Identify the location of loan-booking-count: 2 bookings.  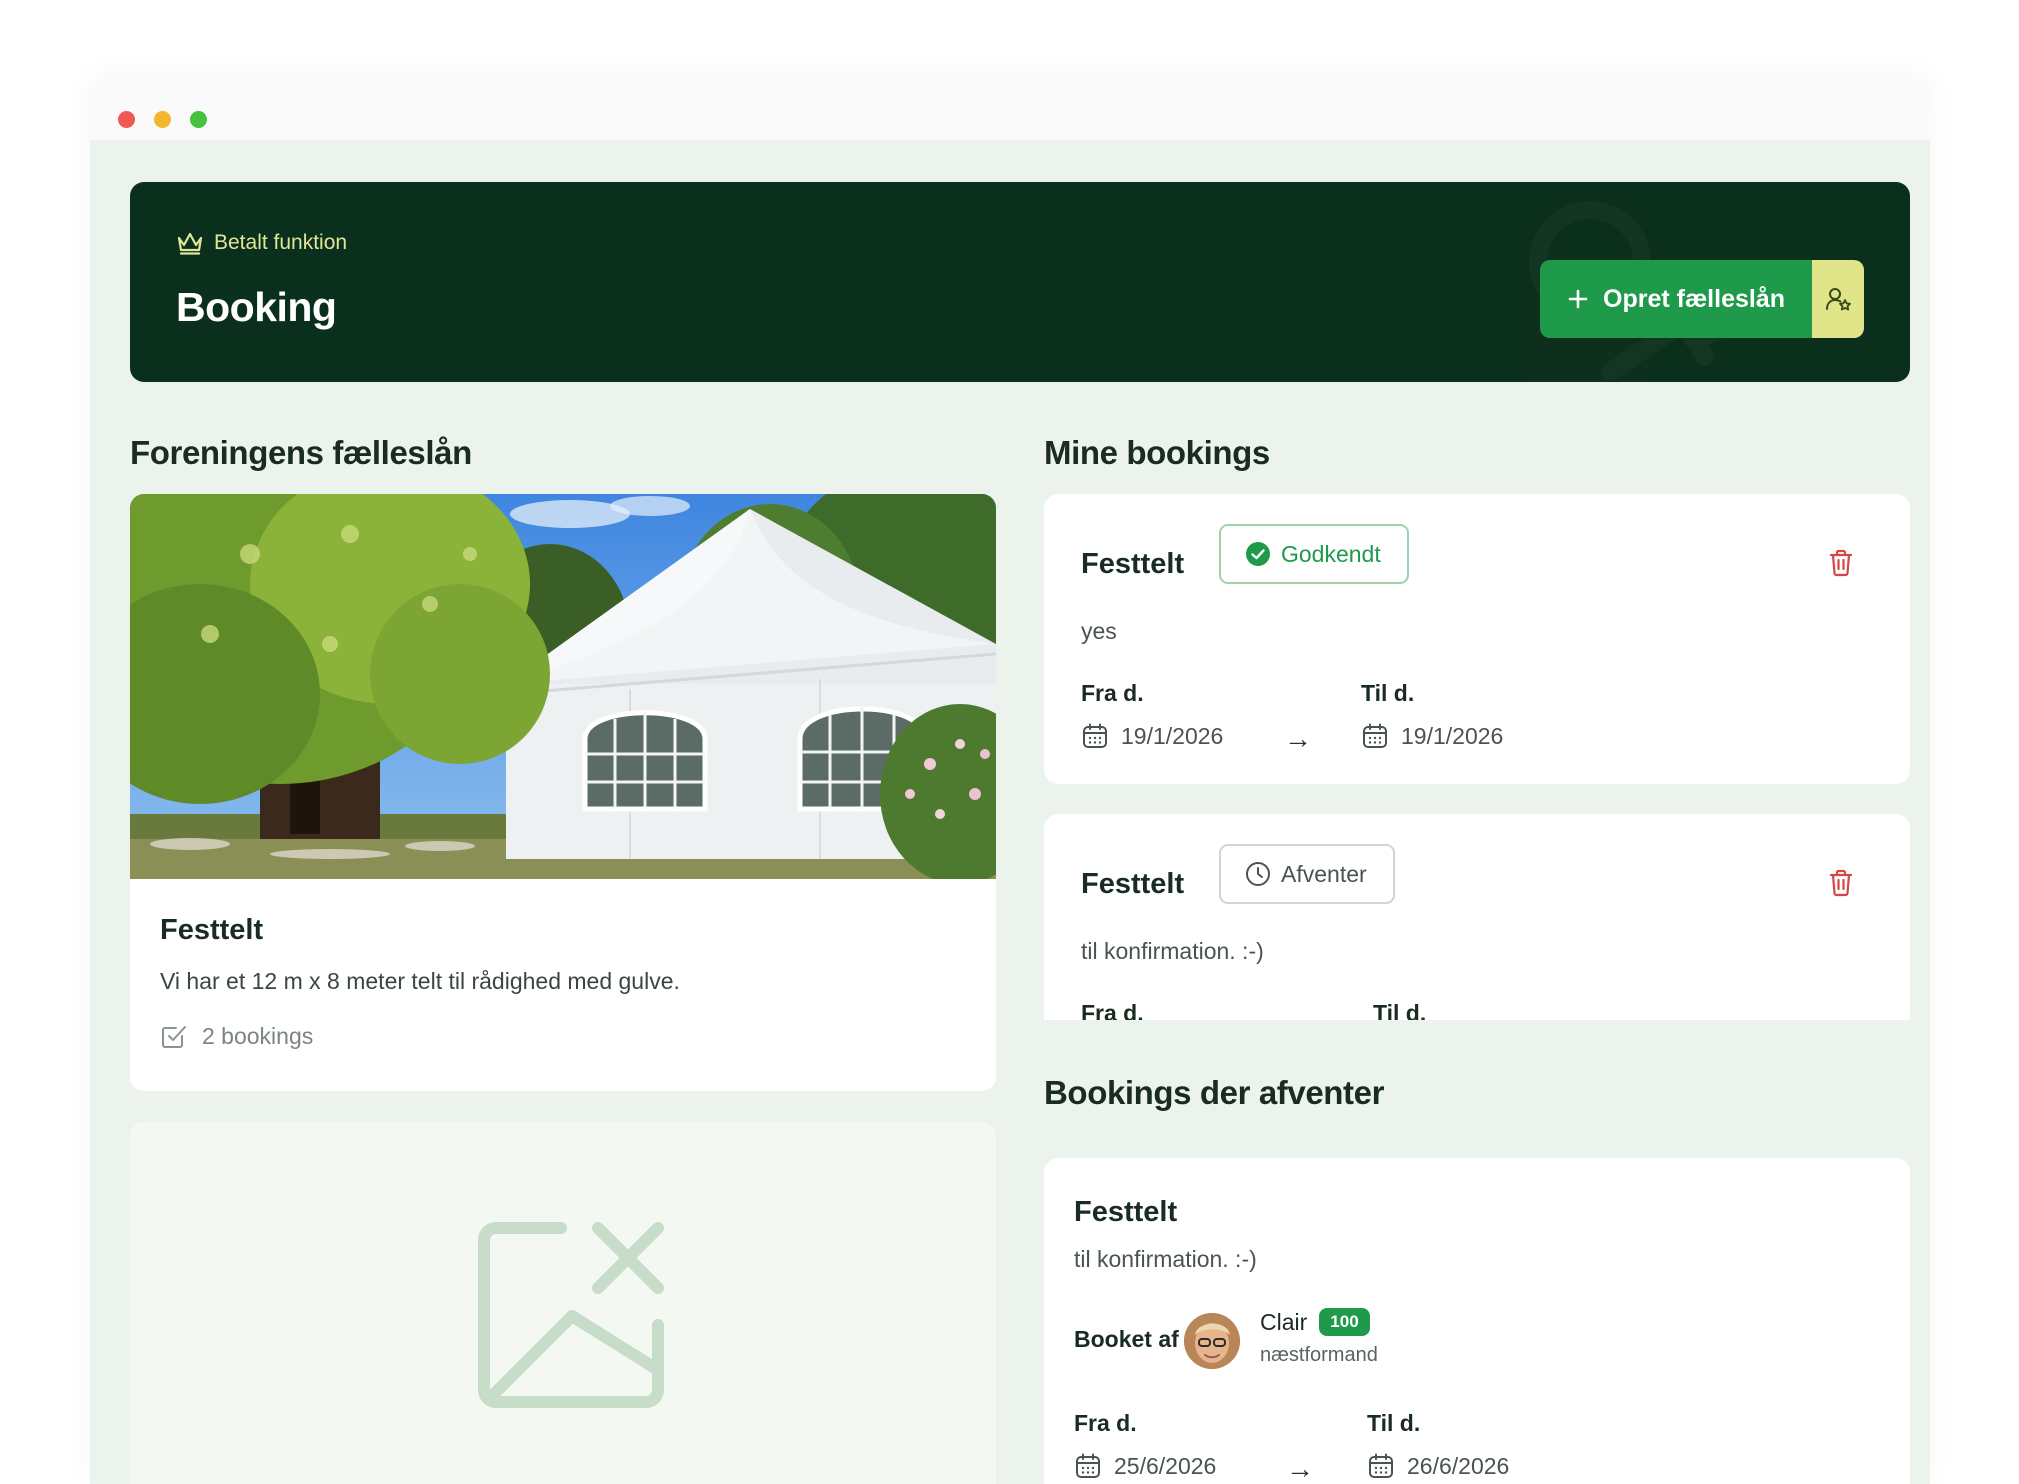
(236, 1036).